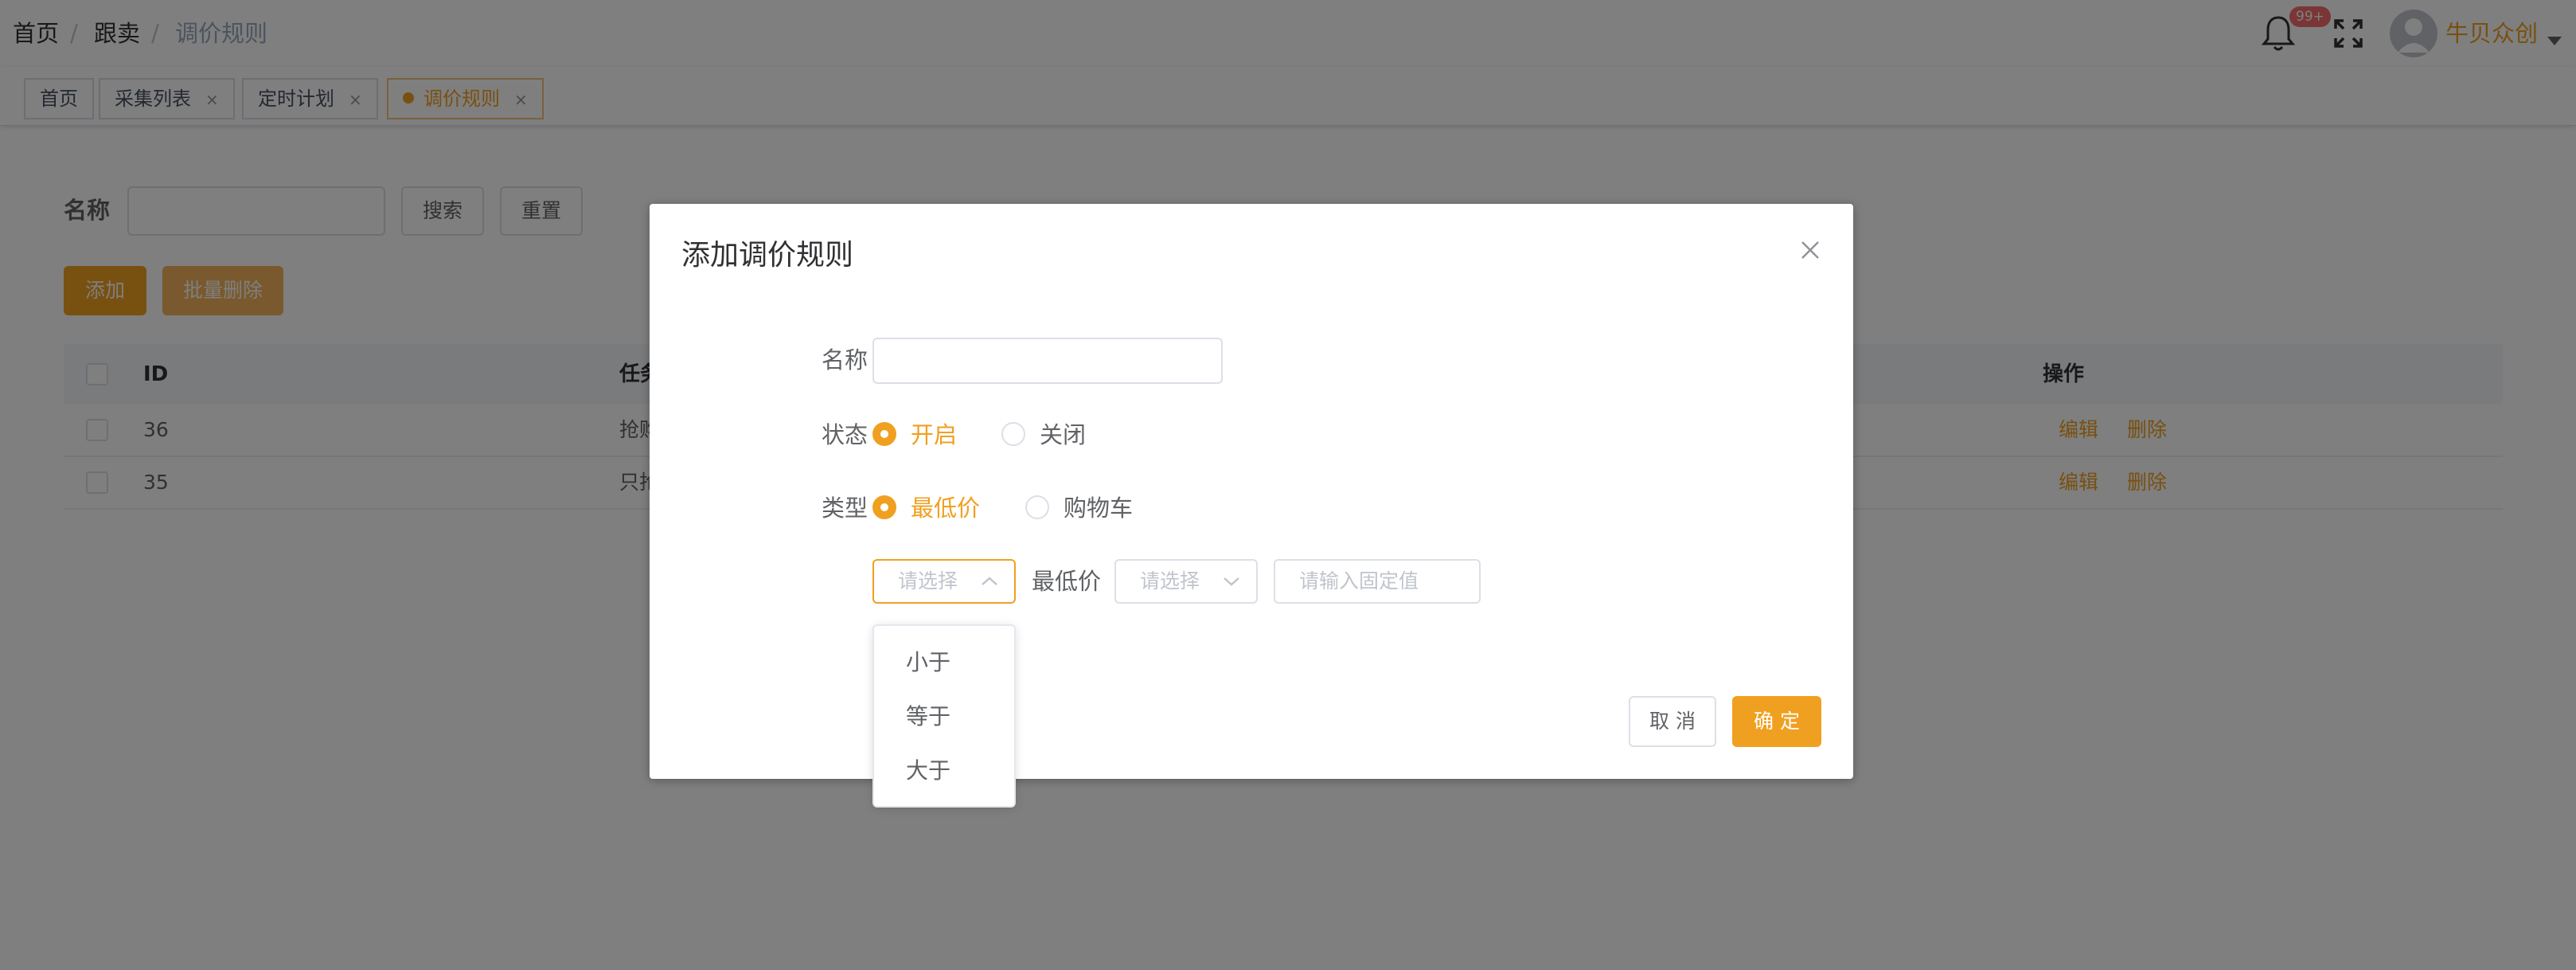 Image resolution: width=2576 pixels, height=970 pixels. What do you see at coordinates (884, 434) in the screenshot?
I see `status-on-radio` at bounding box center [884, 434].